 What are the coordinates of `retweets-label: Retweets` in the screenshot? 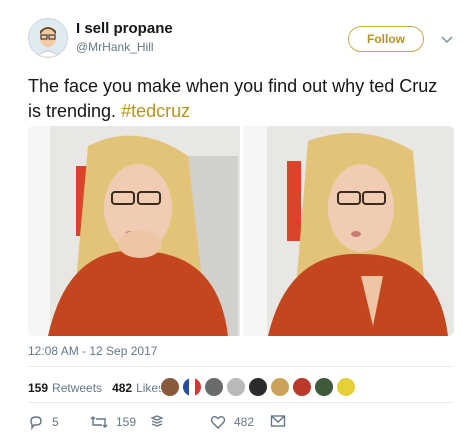 It's located at (77, 388).